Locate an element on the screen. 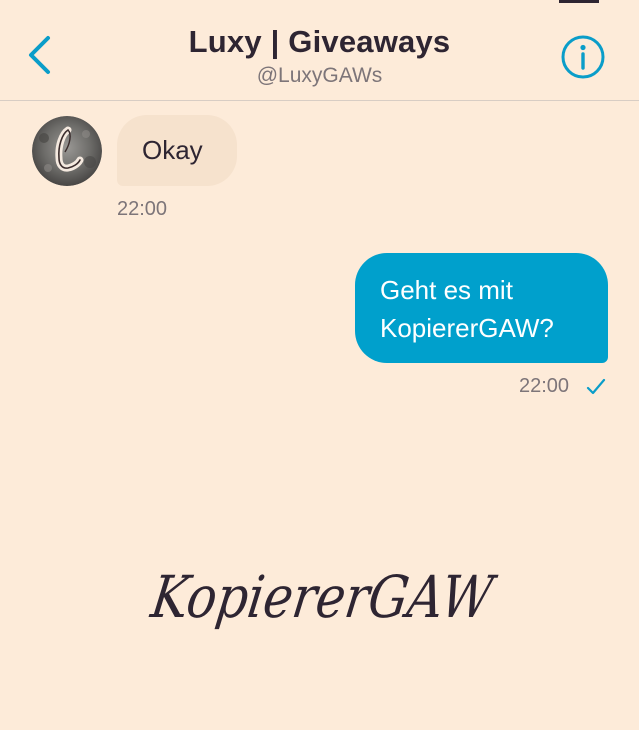 Image resolution: width=639 pixels, height=730 pixels. info-button is located at coordinates (583, 57).